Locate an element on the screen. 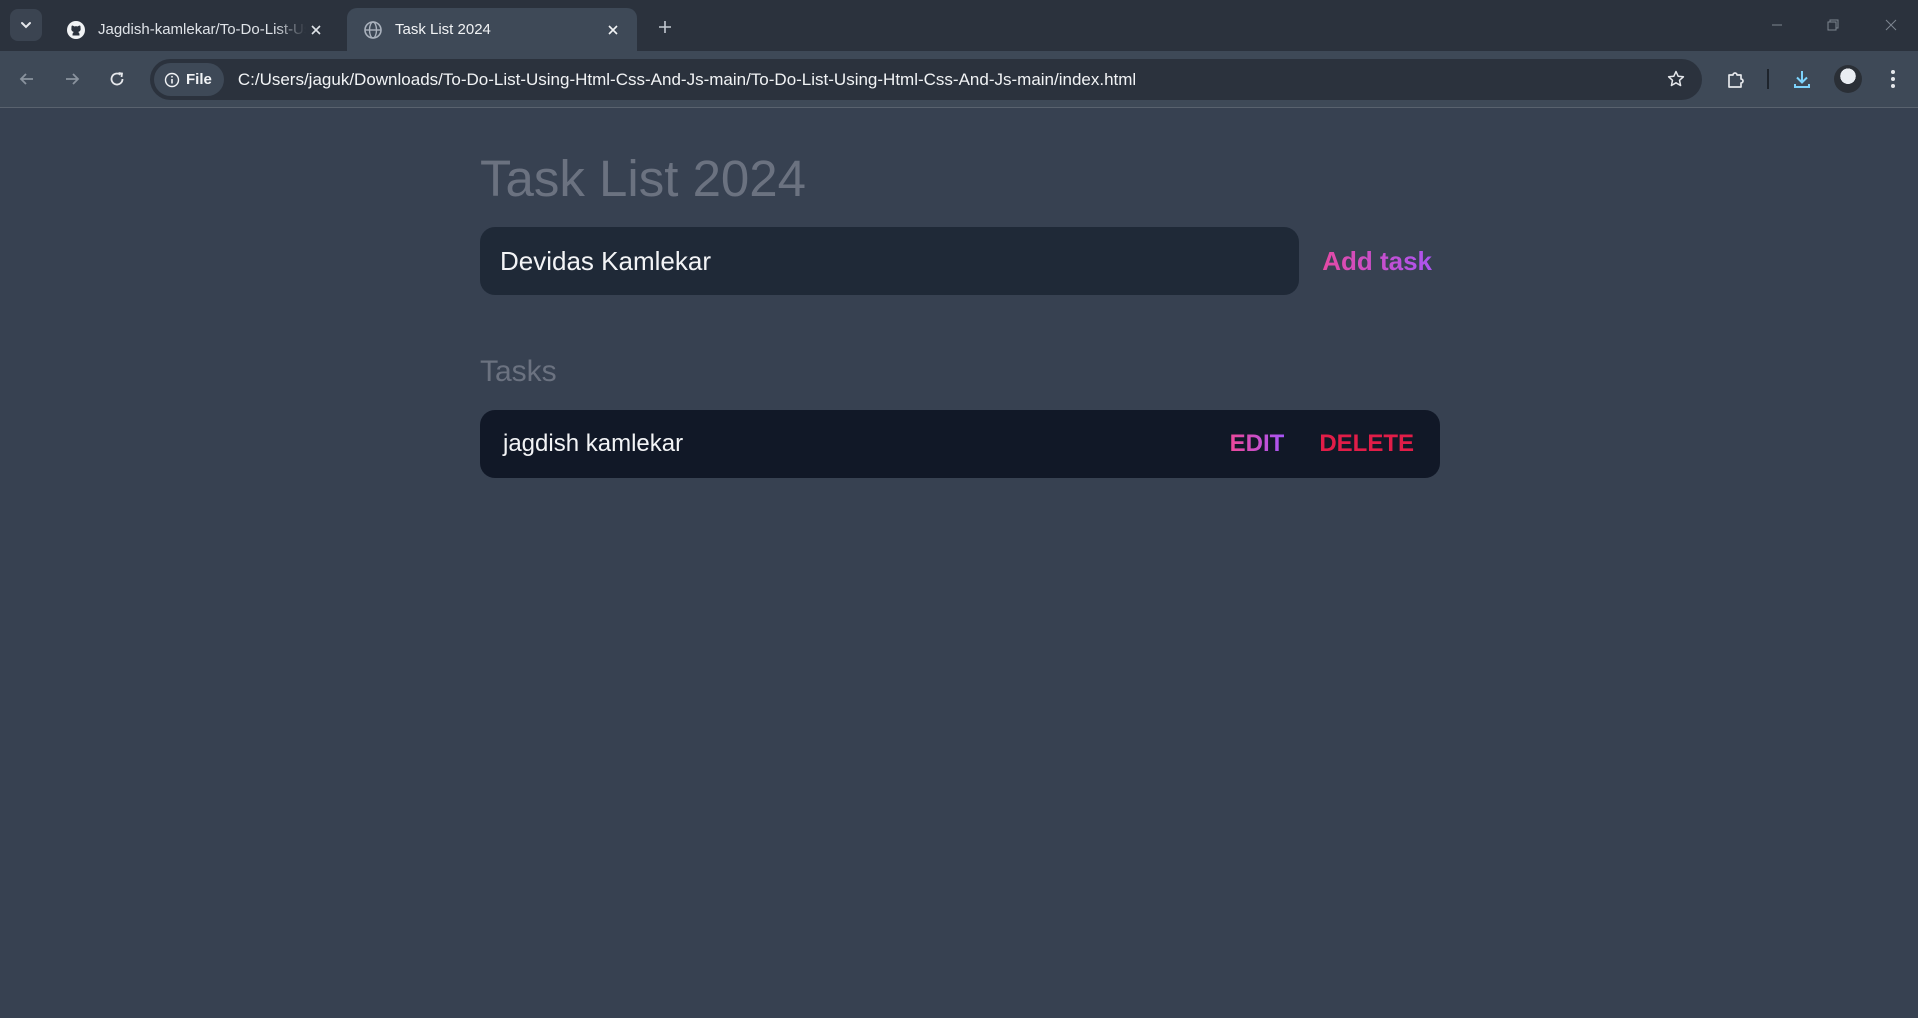  arrow-right-icon is located at coordinates (73, 79).